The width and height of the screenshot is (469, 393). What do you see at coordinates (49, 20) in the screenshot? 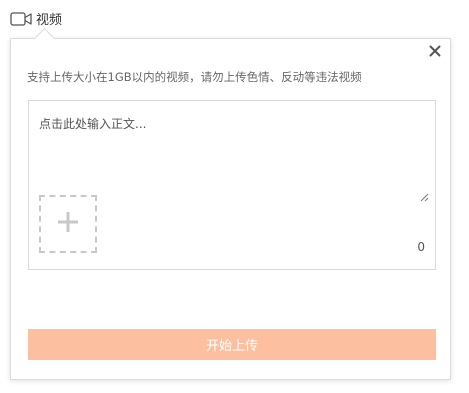
I see `video-tab-label: 视频` at bounding box center [49, 20].